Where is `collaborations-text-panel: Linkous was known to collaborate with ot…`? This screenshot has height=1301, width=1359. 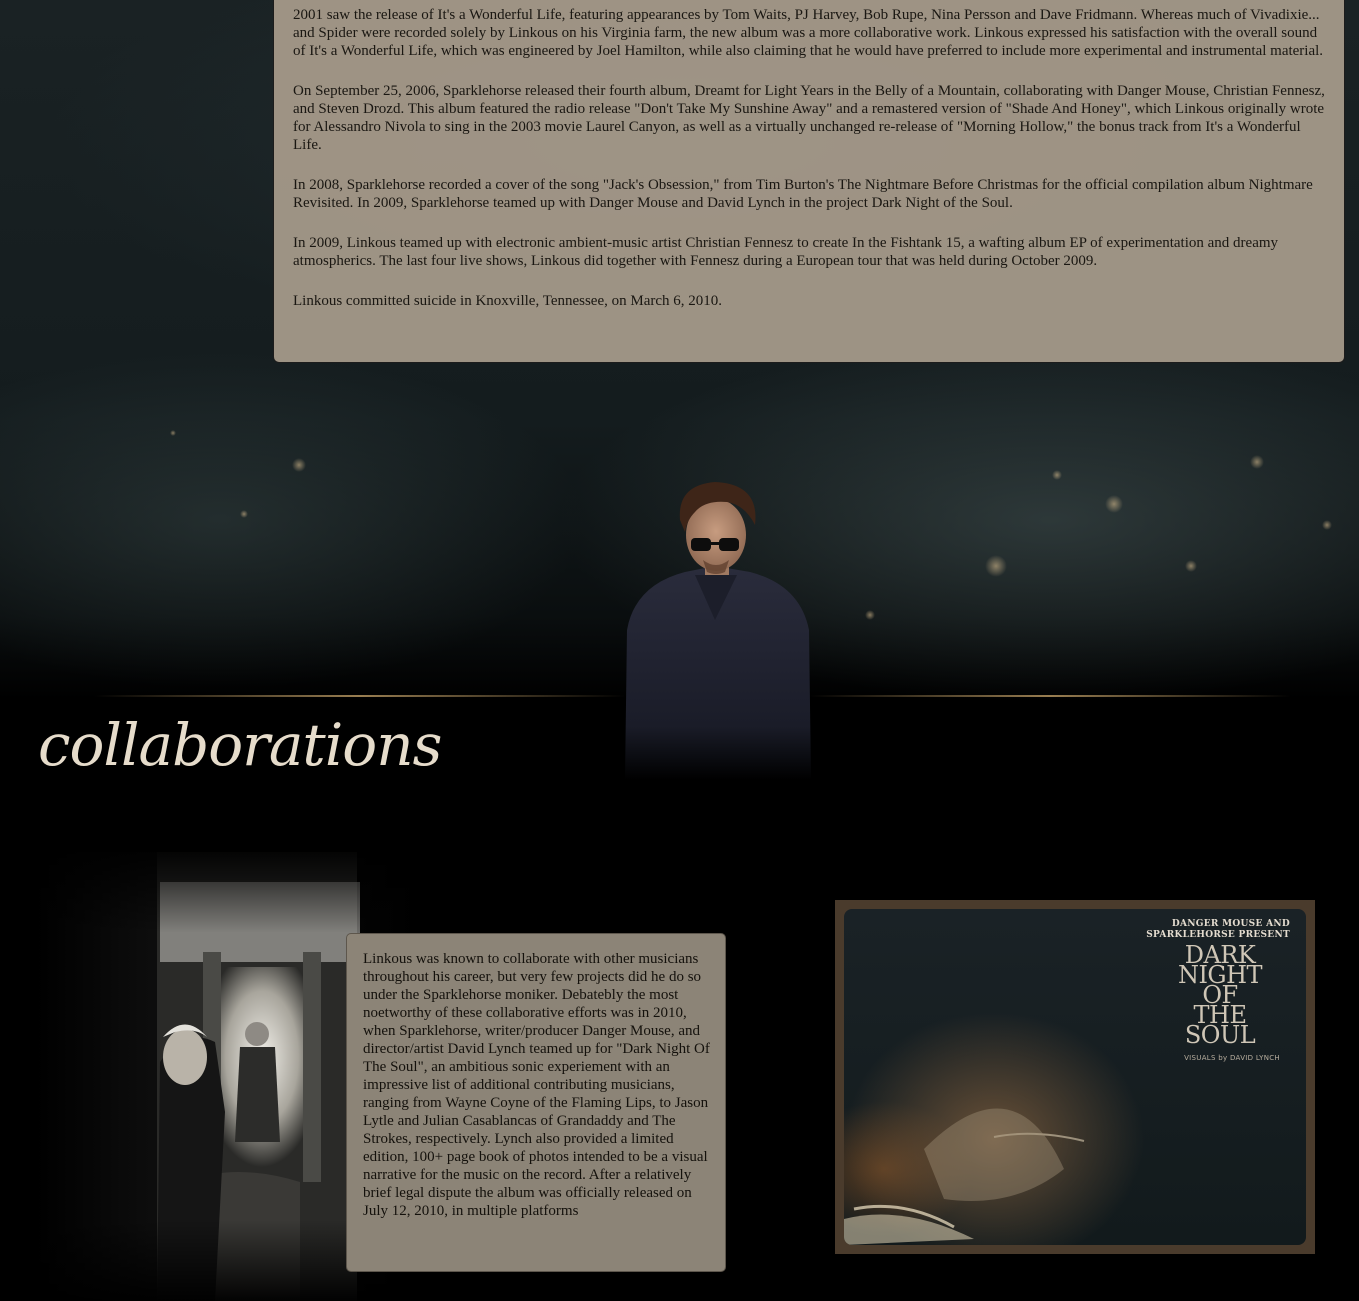
collaborations-text-panel: Linkous was known to collaborate with ot… is located at coordinates (536, 1102).